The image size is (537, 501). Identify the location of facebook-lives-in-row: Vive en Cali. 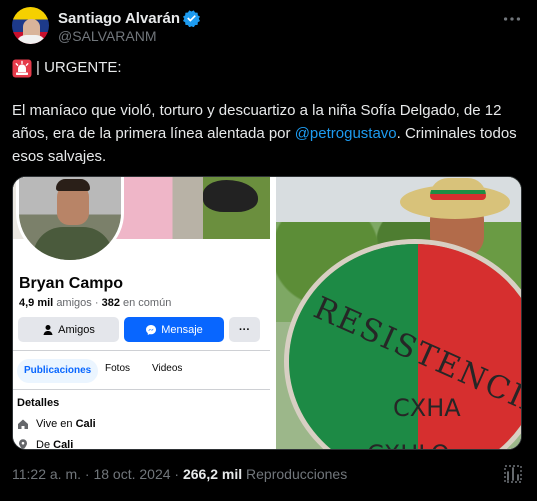
(56, 424).